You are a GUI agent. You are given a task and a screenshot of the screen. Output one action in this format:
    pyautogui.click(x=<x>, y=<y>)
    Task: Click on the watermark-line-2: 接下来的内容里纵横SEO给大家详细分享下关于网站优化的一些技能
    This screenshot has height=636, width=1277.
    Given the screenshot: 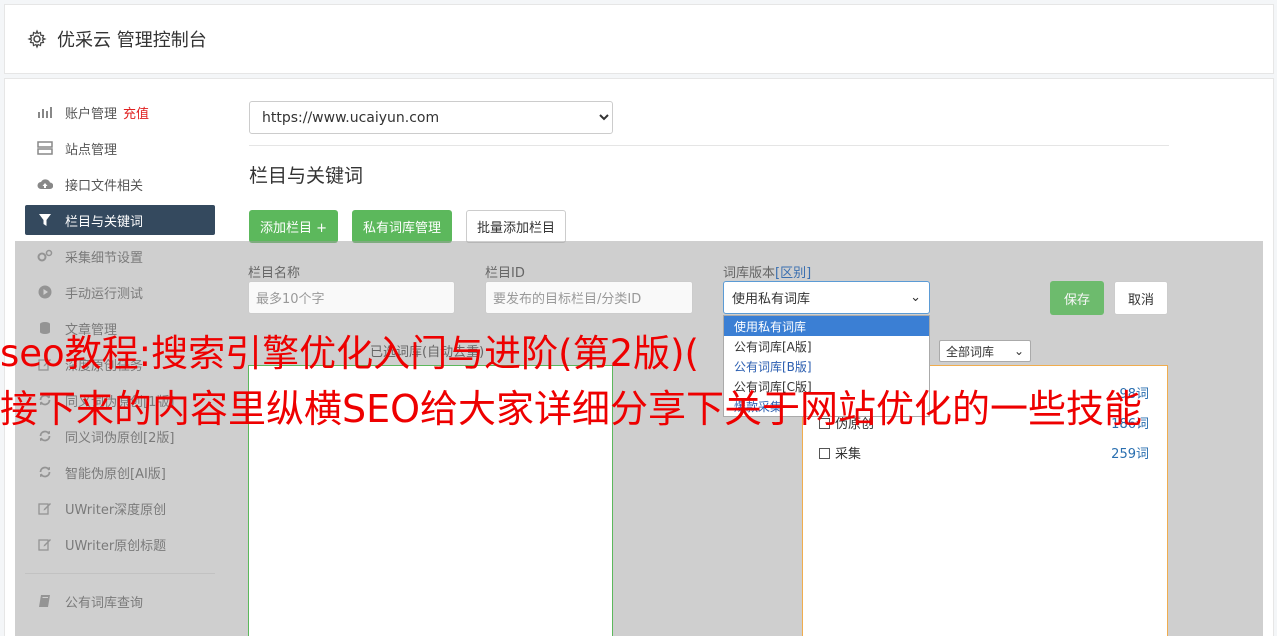 What is the action you would take?
    pyautogui.click(x=571, y=409)
    